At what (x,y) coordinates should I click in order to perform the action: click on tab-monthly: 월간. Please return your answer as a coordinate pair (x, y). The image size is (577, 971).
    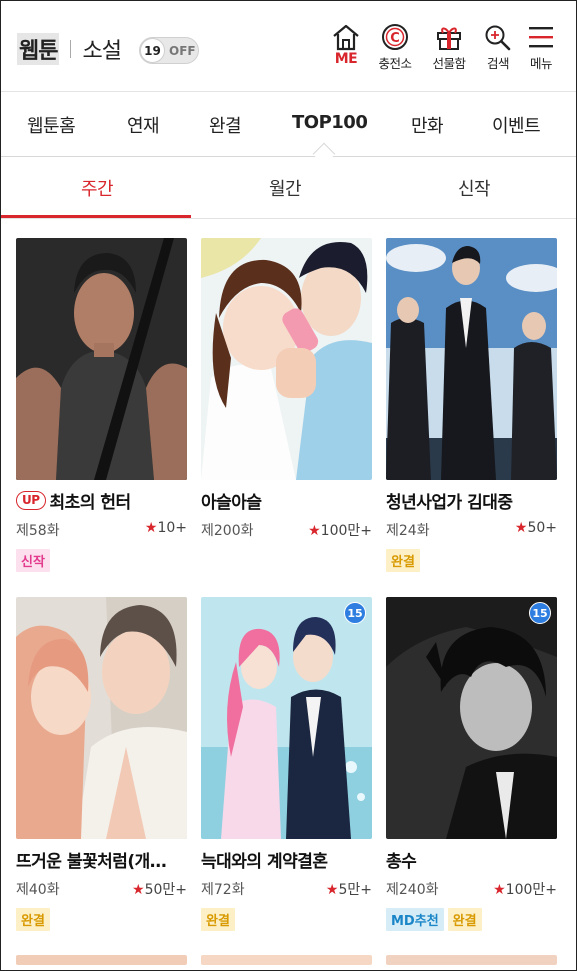
    Looking at the image, I should click on (285, 188).